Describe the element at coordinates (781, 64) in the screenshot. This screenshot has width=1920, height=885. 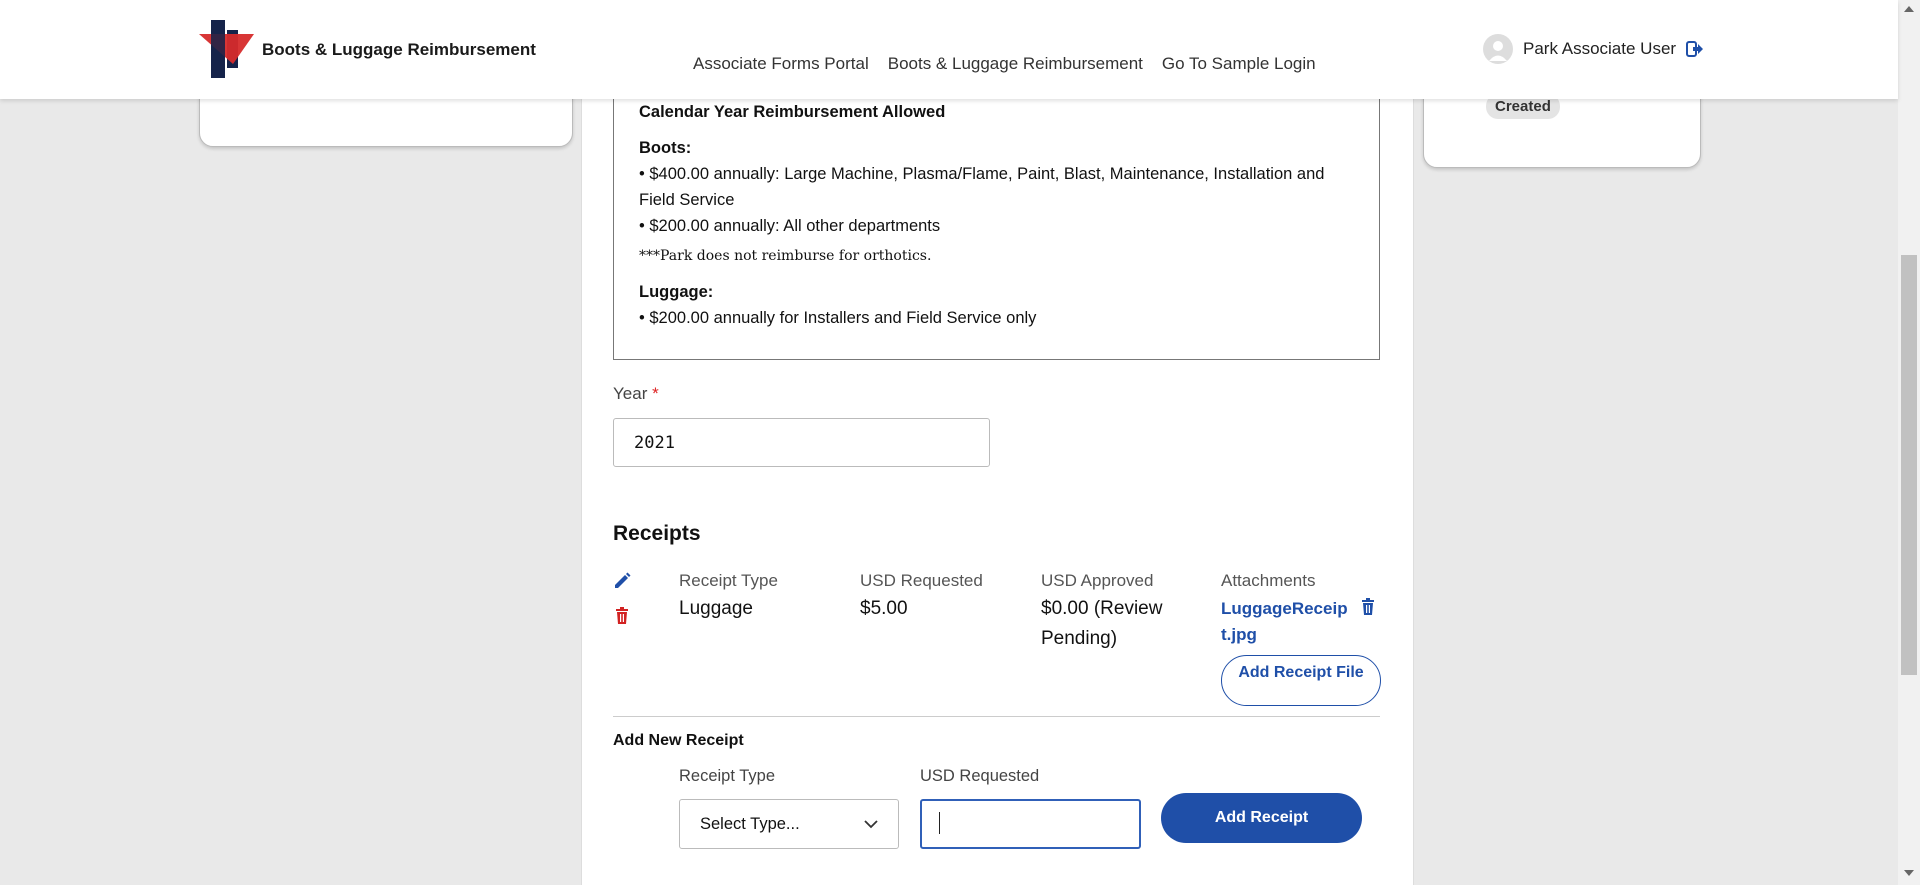
I see `nav-associate-forms-portal: Associate Forms Portal` at that location.